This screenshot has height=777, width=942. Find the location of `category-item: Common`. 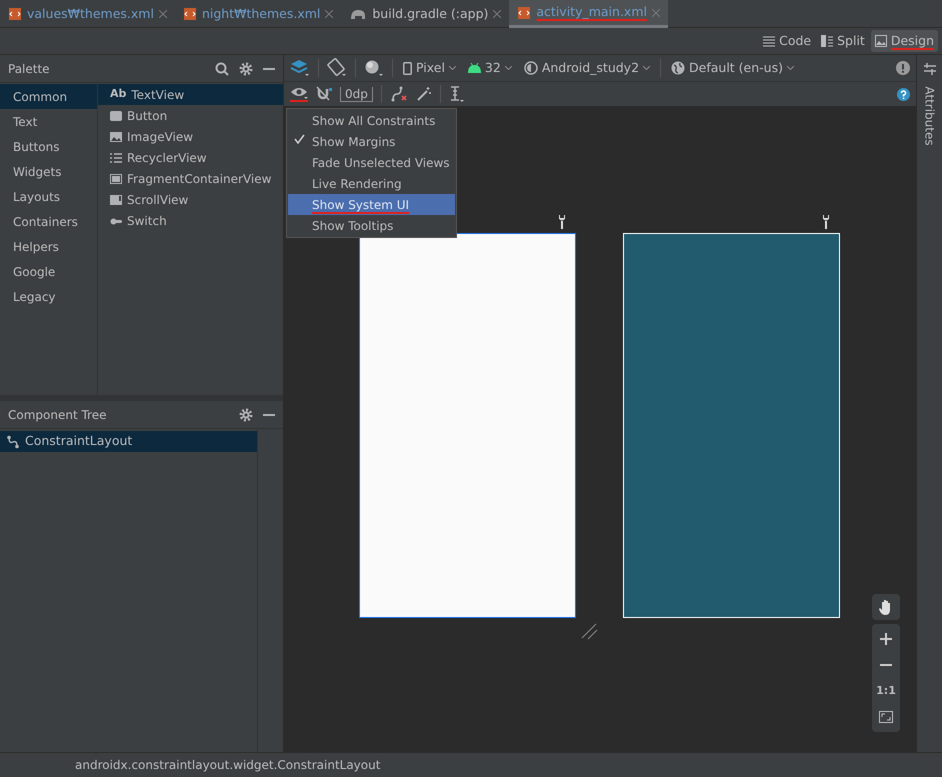

category-item: Common is located at coordinates (48, 96).